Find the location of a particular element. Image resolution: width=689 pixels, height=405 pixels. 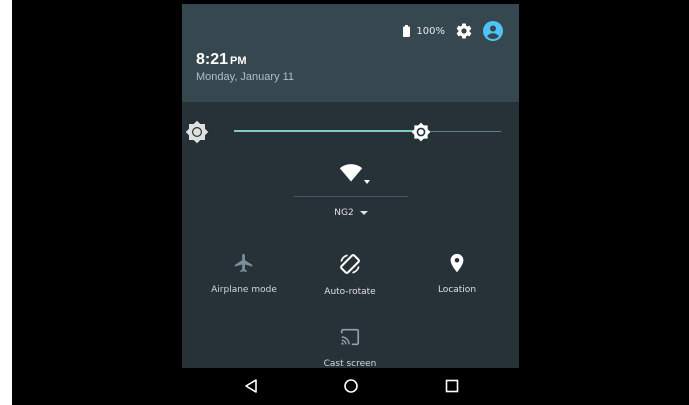

tile-location: Location is located at coordinates (457, 273).